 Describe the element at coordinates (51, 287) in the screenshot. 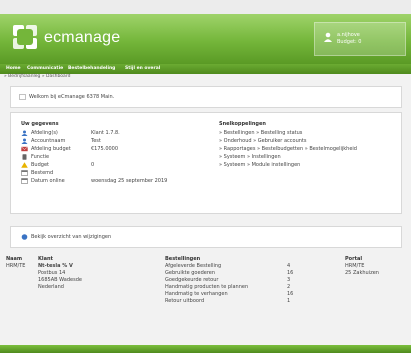

I see `klant-line: Nederland` at that location.